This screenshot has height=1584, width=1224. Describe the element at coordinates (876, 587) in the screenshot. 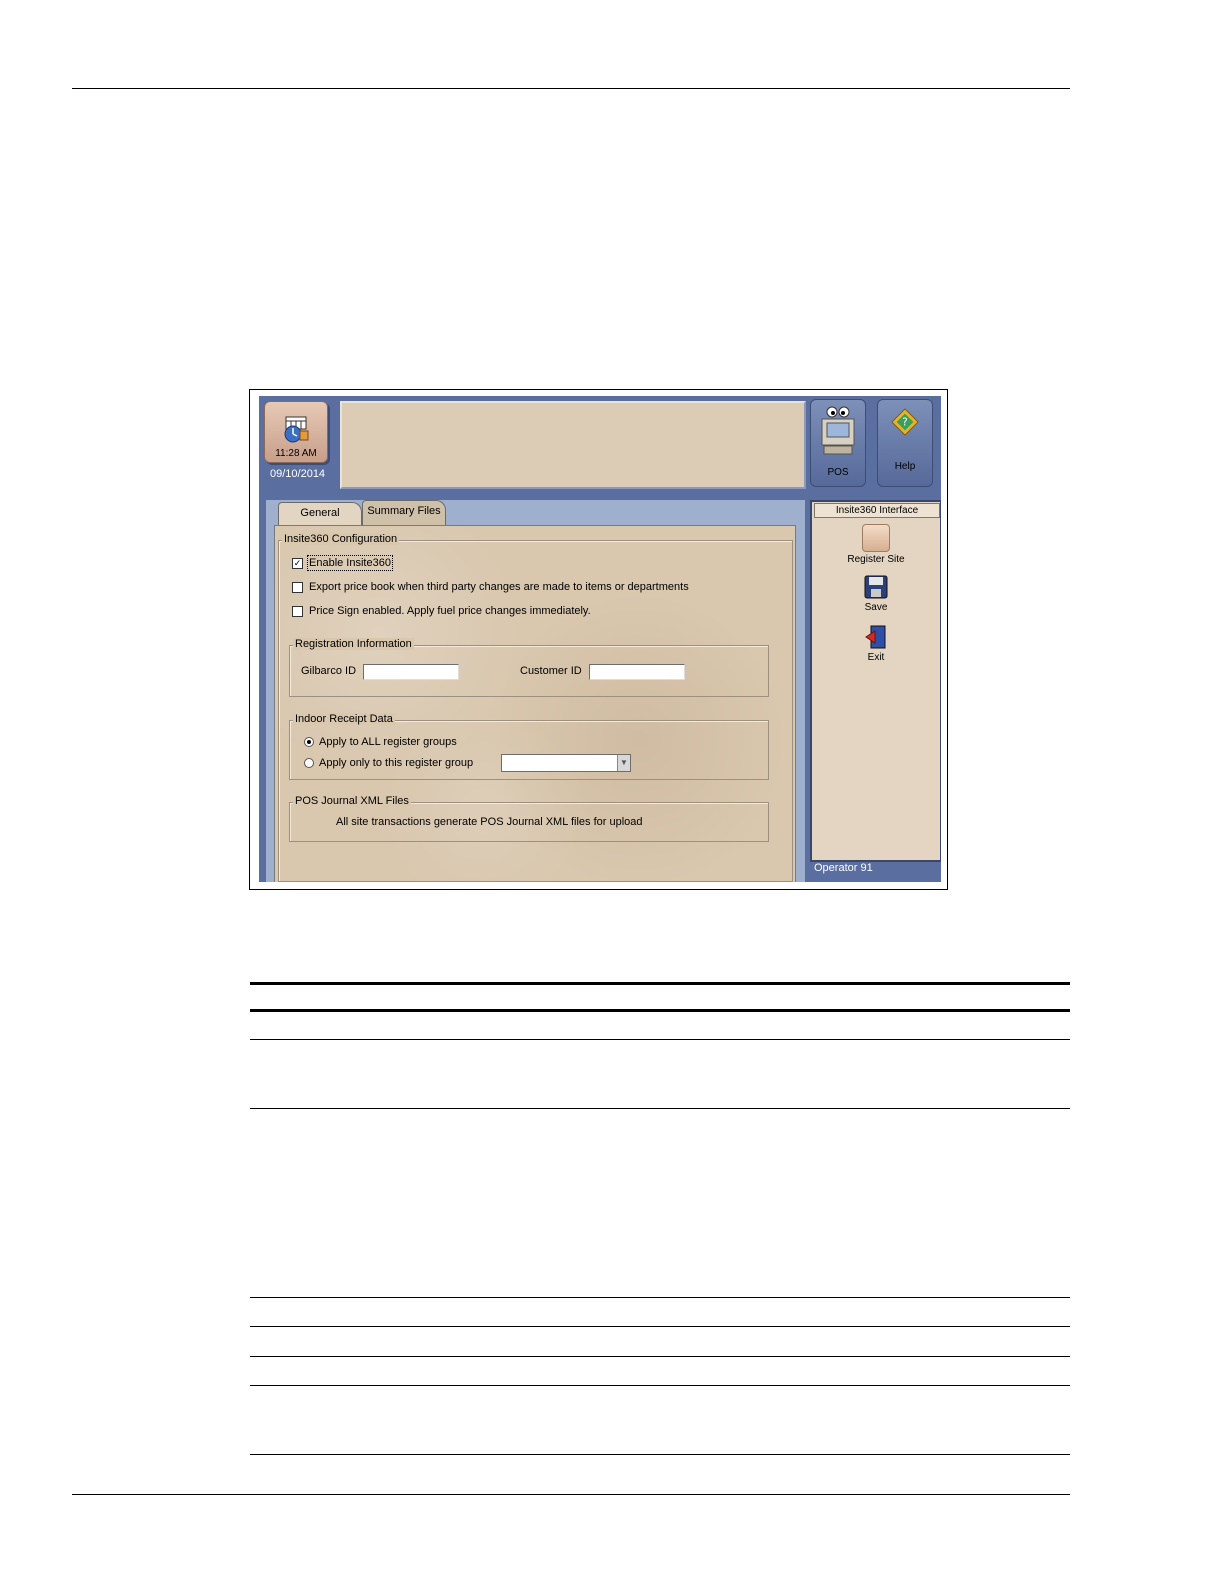

I see `floppy-disk-icon` at that location.